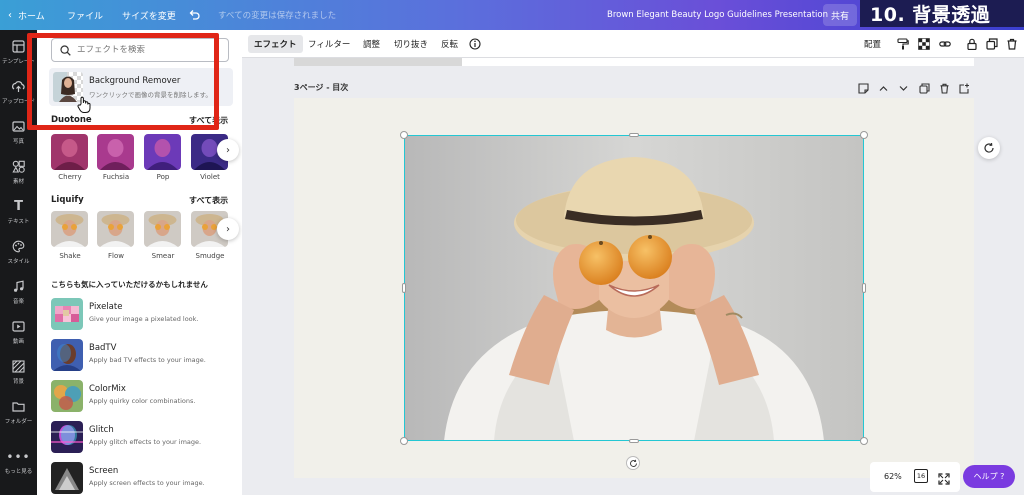 The width and height of the screenshot is (1024, 495). I want to click on delete-page-icon, so click(944, 88).